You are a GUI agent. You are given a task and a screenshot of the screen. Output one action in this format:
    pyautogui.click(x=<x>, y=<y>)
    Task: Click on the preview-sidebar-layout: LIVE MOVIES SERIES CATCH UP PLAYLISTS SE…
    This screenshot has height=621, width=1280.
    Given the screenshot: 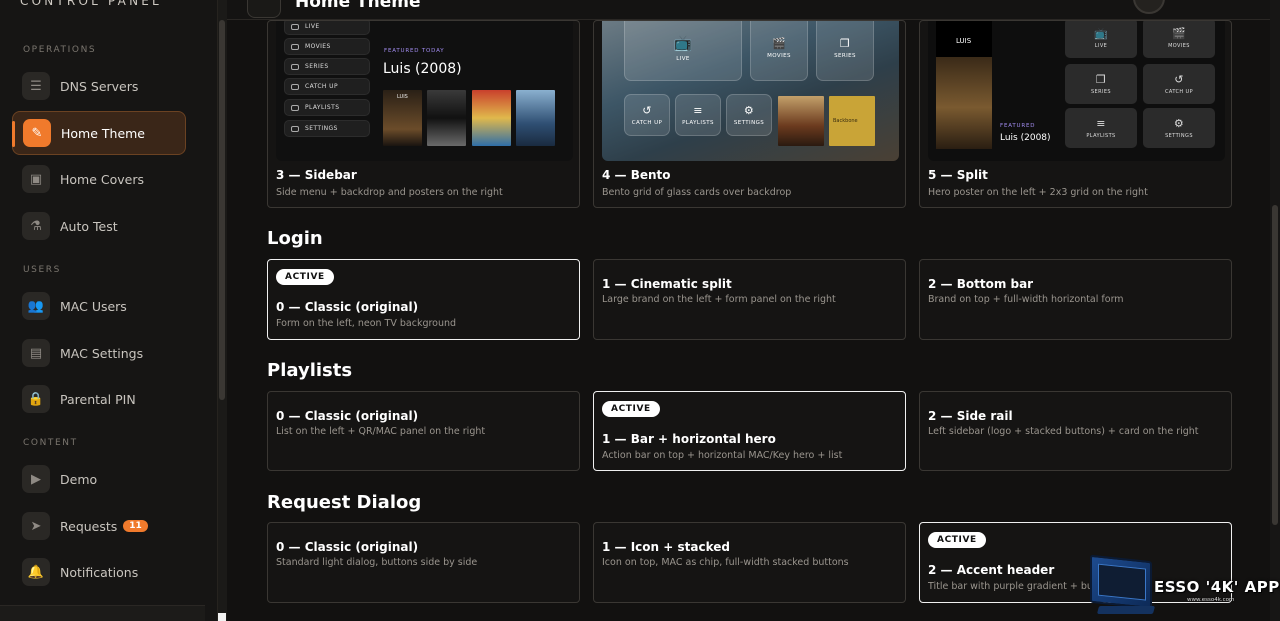 What is the action you would take?
    pyautogui.click(x=424, y=91)
    